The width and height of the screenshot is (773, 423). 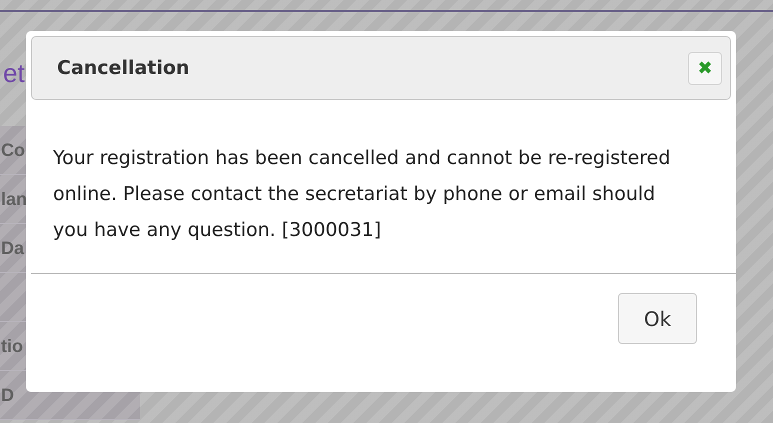 I want to click on page-heading: et, so click(x=14, y=73).